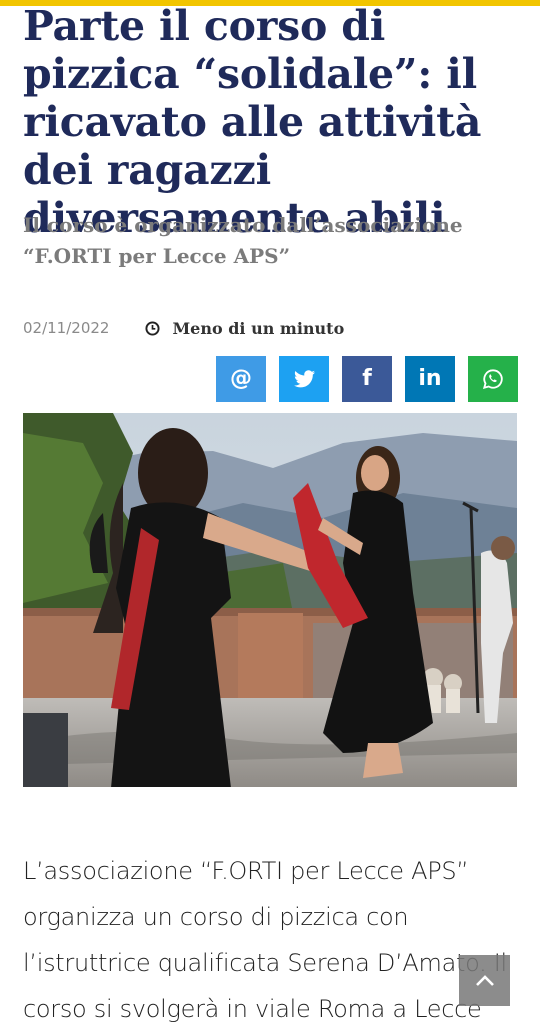  I want to click on share-linkedin-button: in, so click(430, 379).